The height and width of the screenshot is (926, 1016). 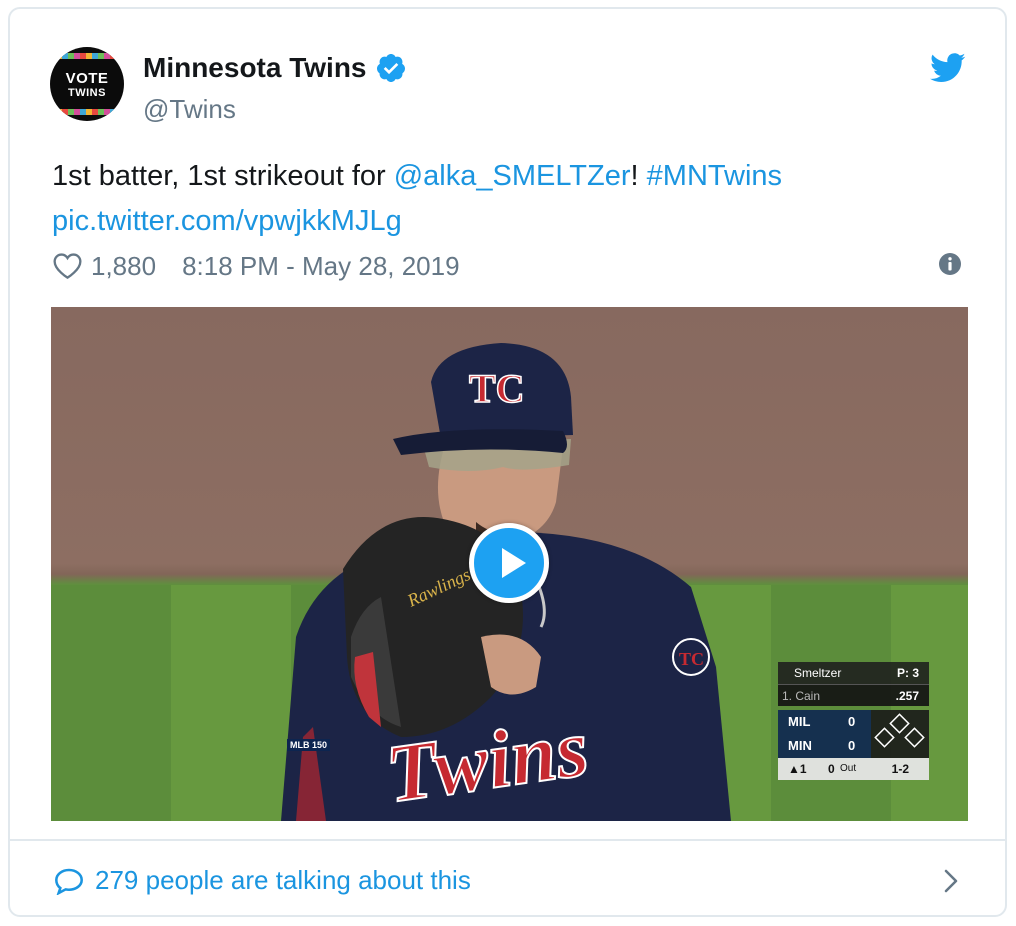 What do you see at coordinates (801, 696) in the screenshot?
I see `batter-name: 1. Cain` at bounding box center [801, 696].